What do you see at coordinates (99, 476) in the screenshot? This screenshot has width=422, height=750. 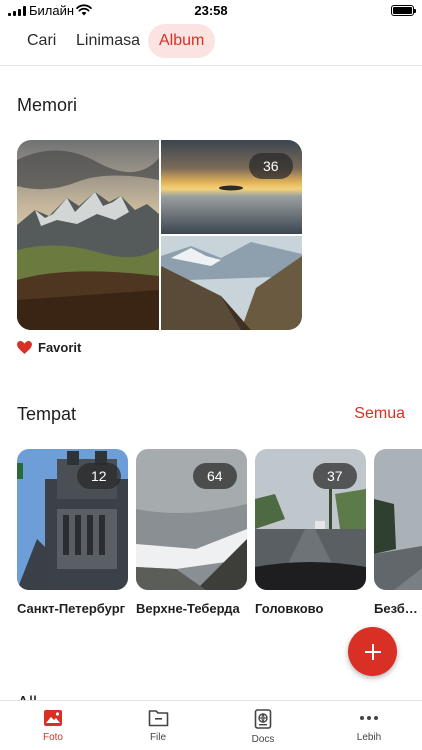 I see `place-count-badge: 12` at bounding box center [99, 476].